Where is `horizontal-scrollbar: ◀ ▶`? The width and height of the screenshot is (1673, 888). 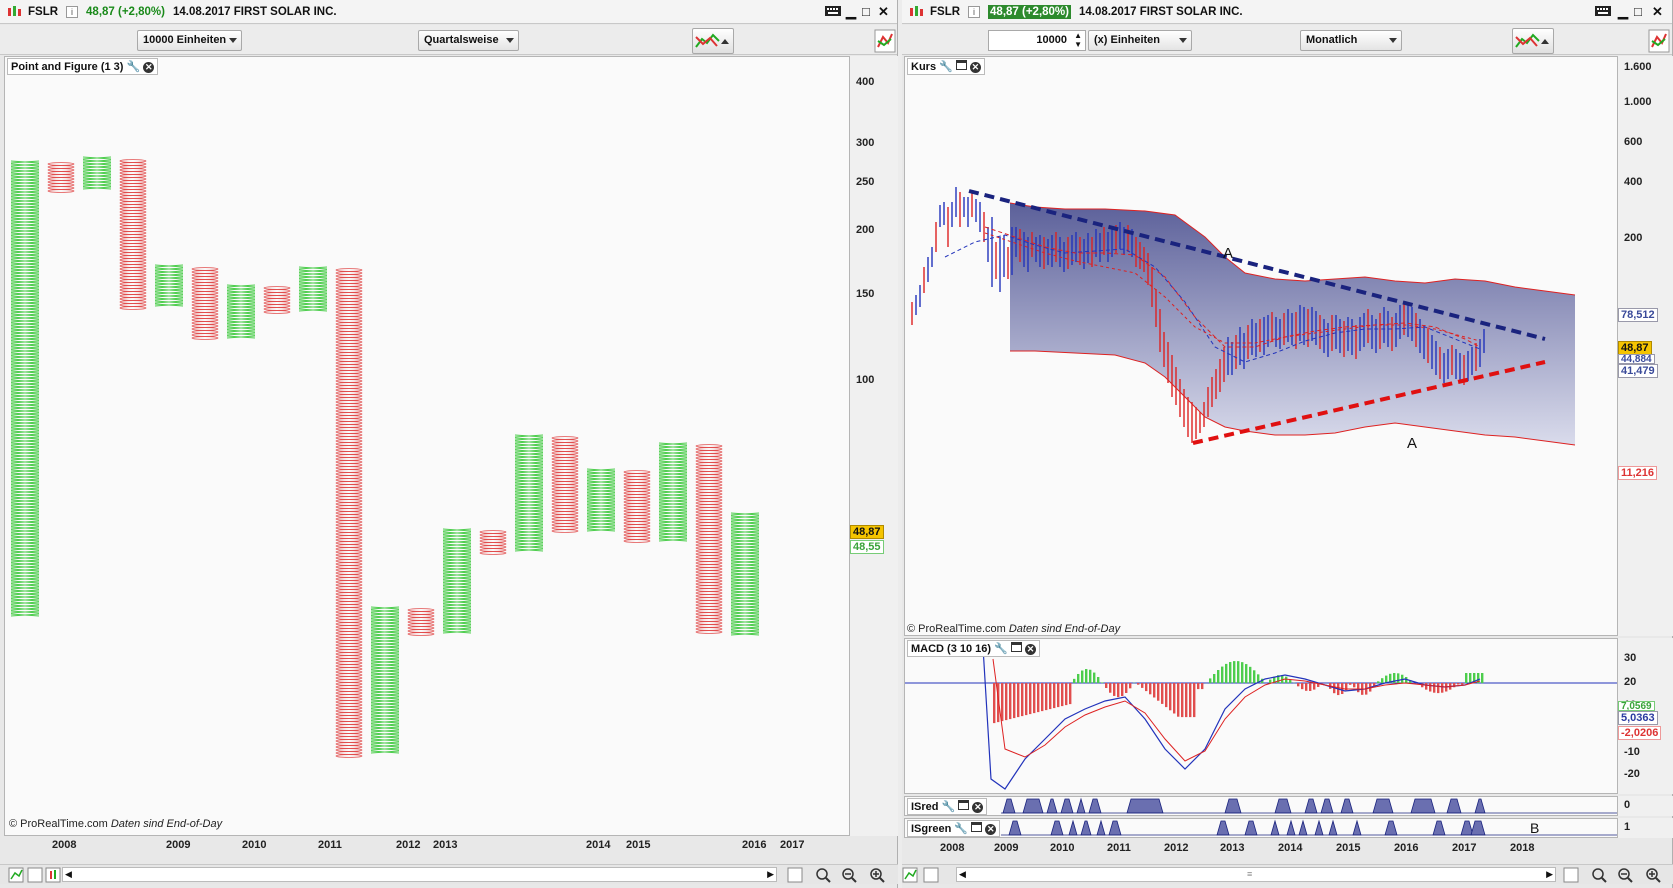 horizontal-scrollbar: ◀ ▶ is located at coordinates (419, 874).